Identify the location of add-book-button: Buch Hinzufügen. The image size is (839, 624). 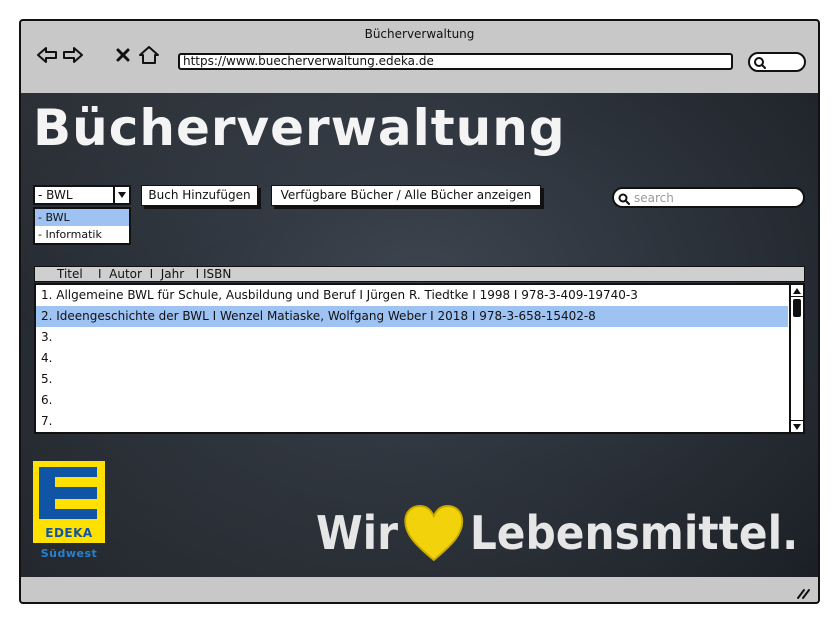
(199, 195).